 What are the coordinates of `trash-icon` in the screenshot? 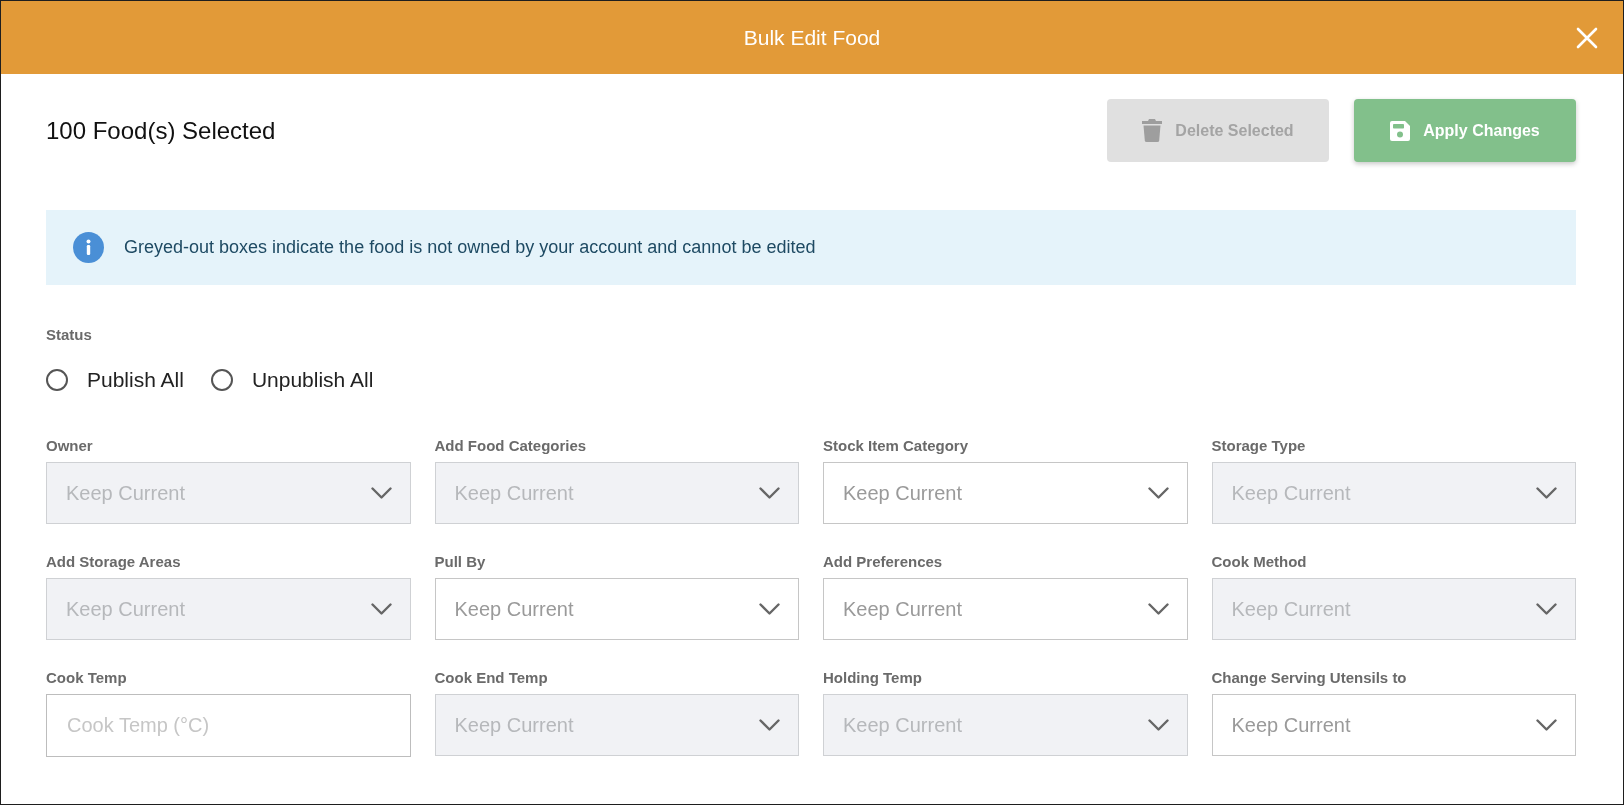 It's located at (1152, 130).